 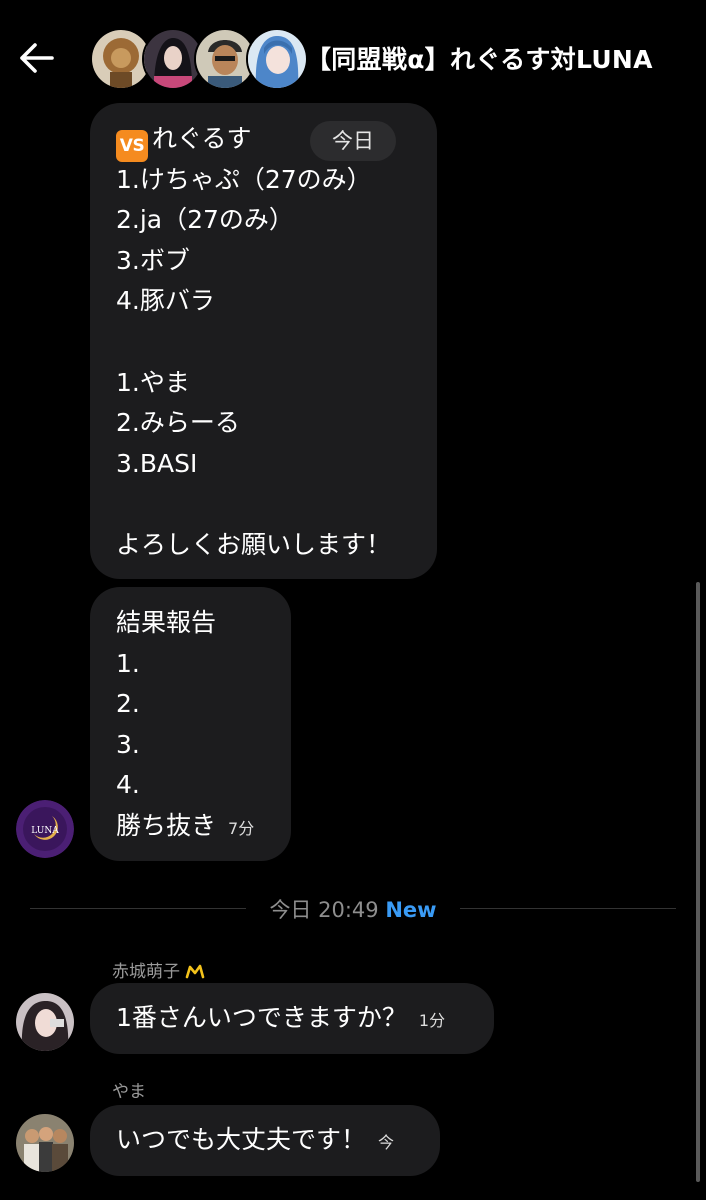 What do you see at coordinates (353, 910) in the screenshot?
I see `new-messages-divider: 今日 20:49 New` at bounding box center [353, 910].